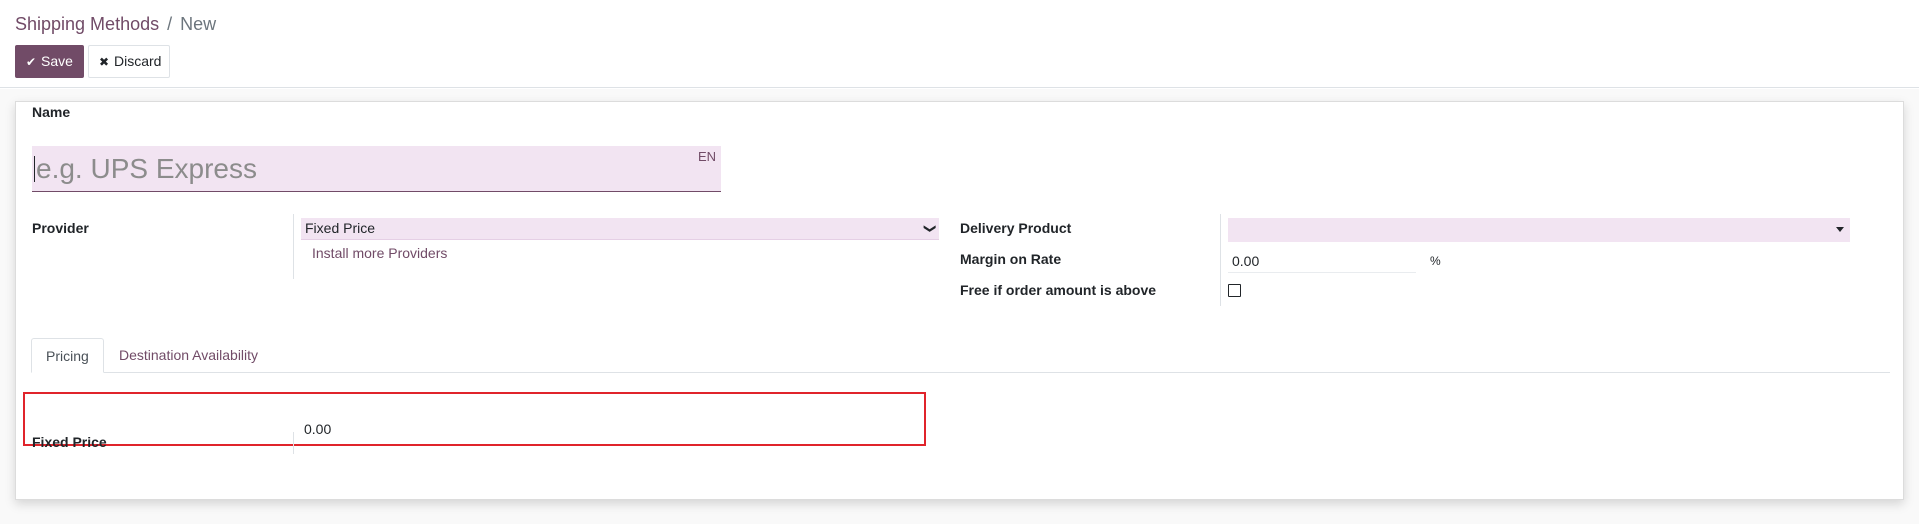 Image resolution: width=1919 pixels, height=524 pixels. What do you see at coordinates (67, 355) in the screenshot?
I see `tab-pricing: Pricing` at bounding box center [67, 355].